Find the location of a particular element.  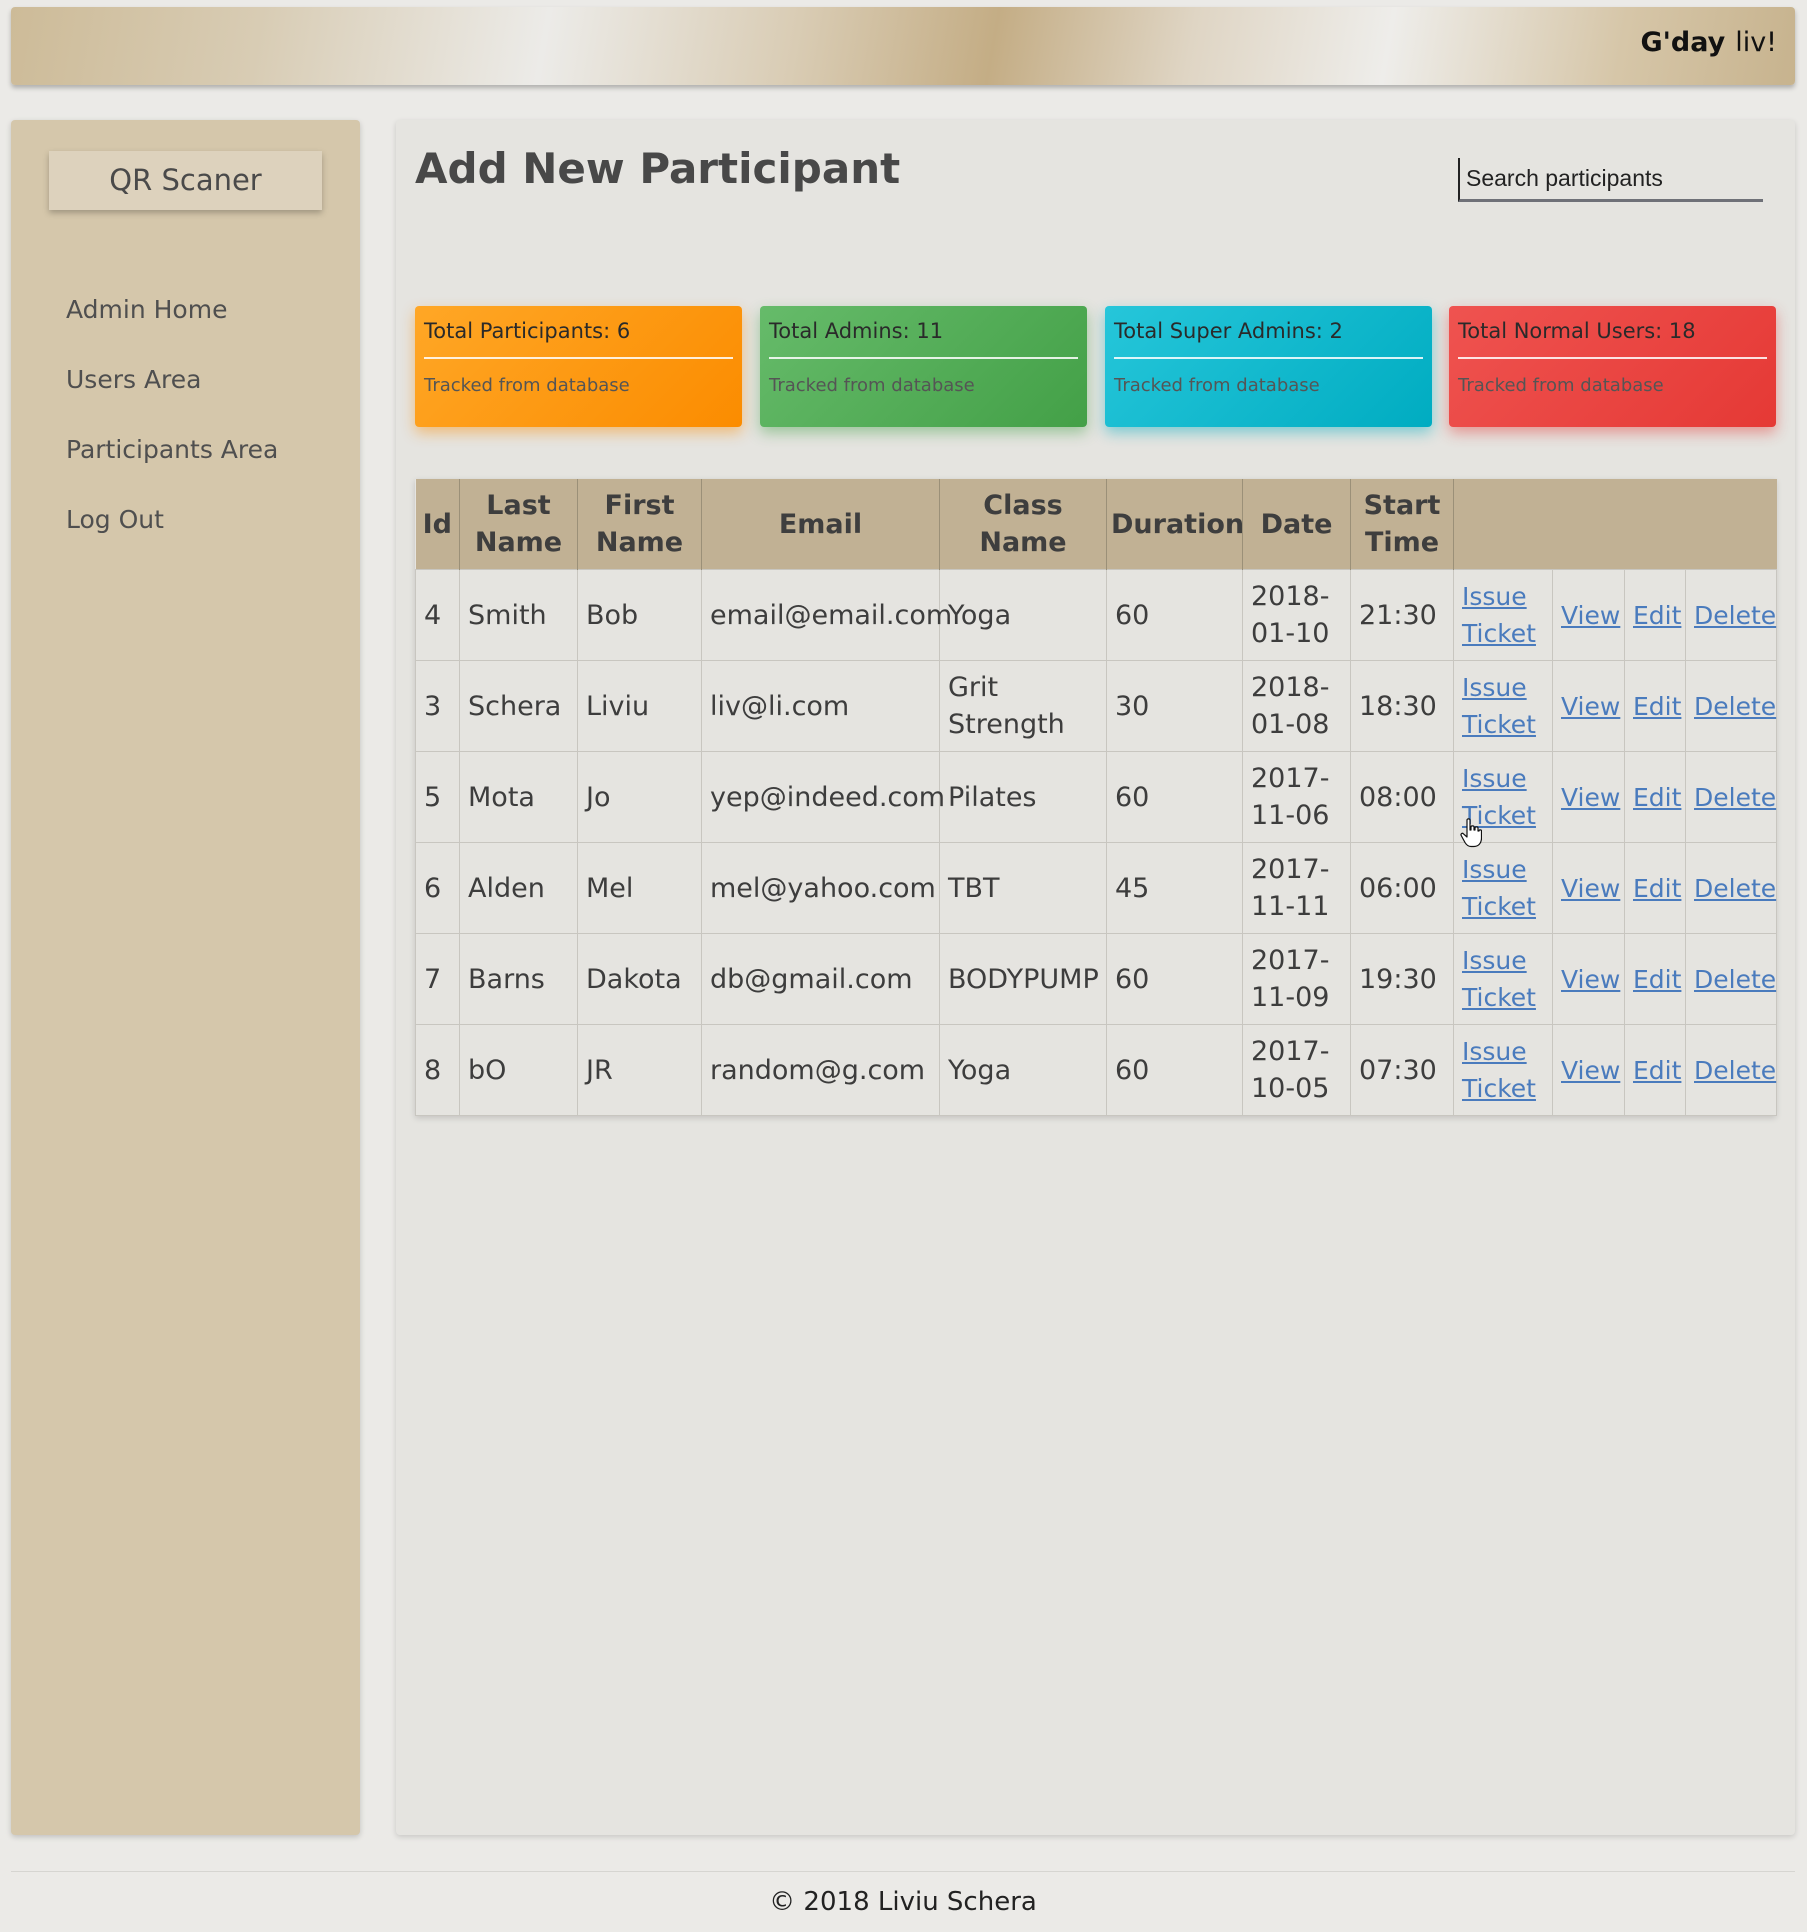

column-header-email: Email is located at coordinates (820, 524).